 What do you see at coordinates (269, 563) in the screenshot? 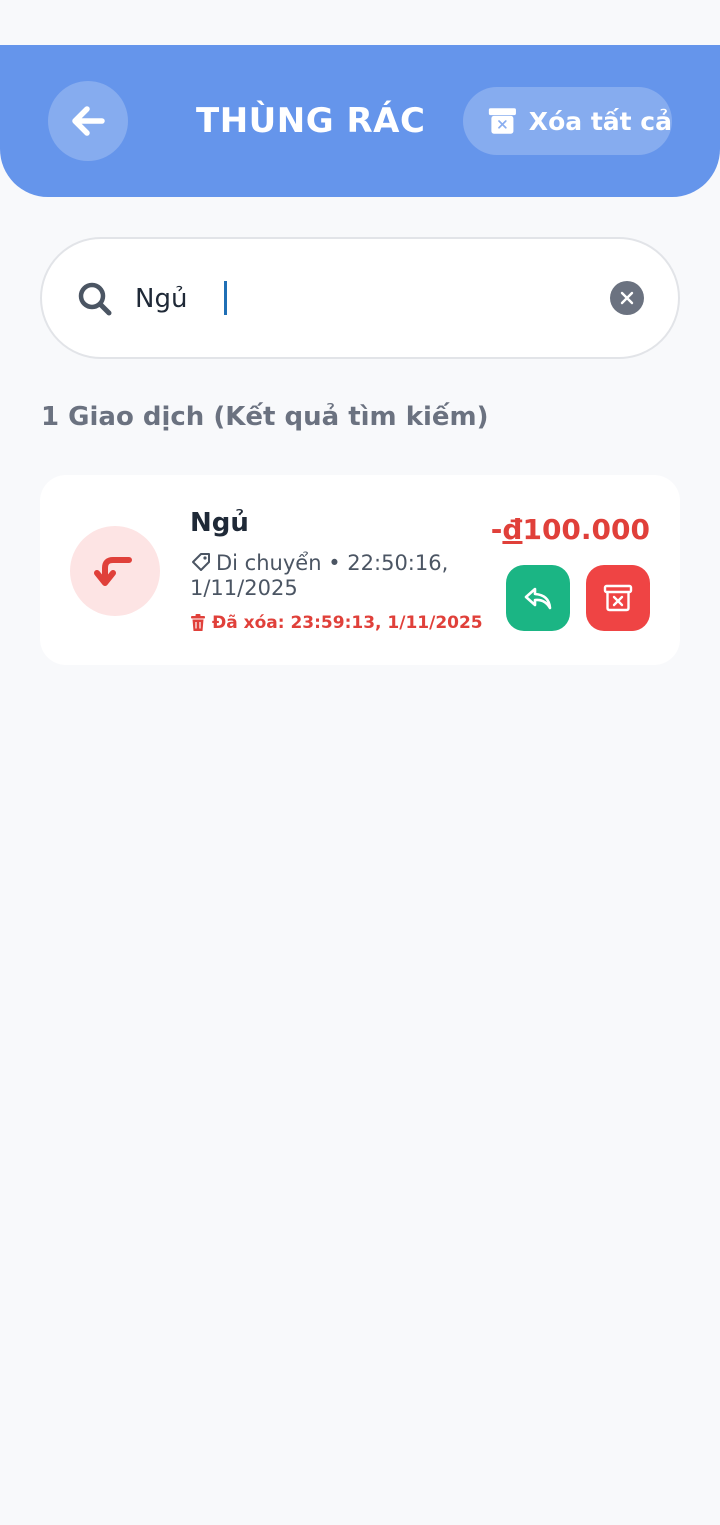
I see `transaction-category: Di chuyển` at bounding box center [269, 563].